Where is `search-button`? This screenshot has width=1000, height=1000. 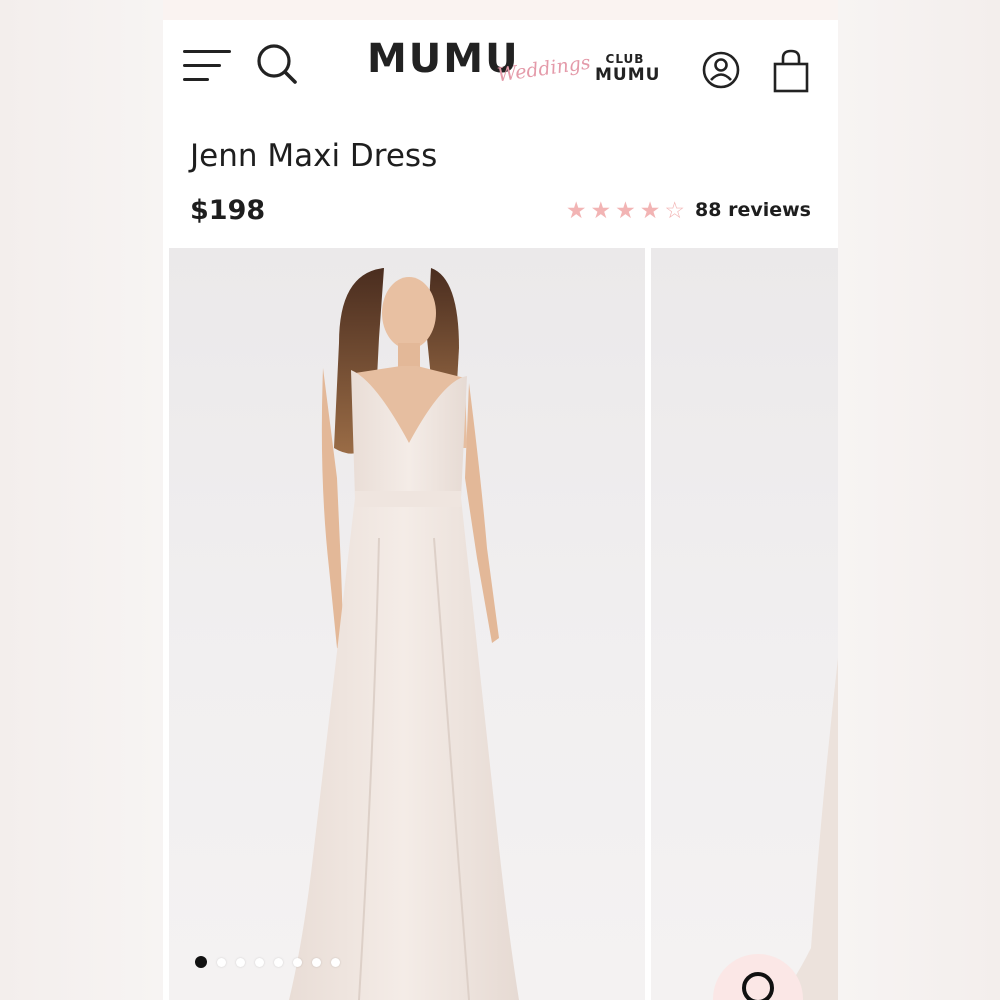
search-button is located at coordinates (277, 64).